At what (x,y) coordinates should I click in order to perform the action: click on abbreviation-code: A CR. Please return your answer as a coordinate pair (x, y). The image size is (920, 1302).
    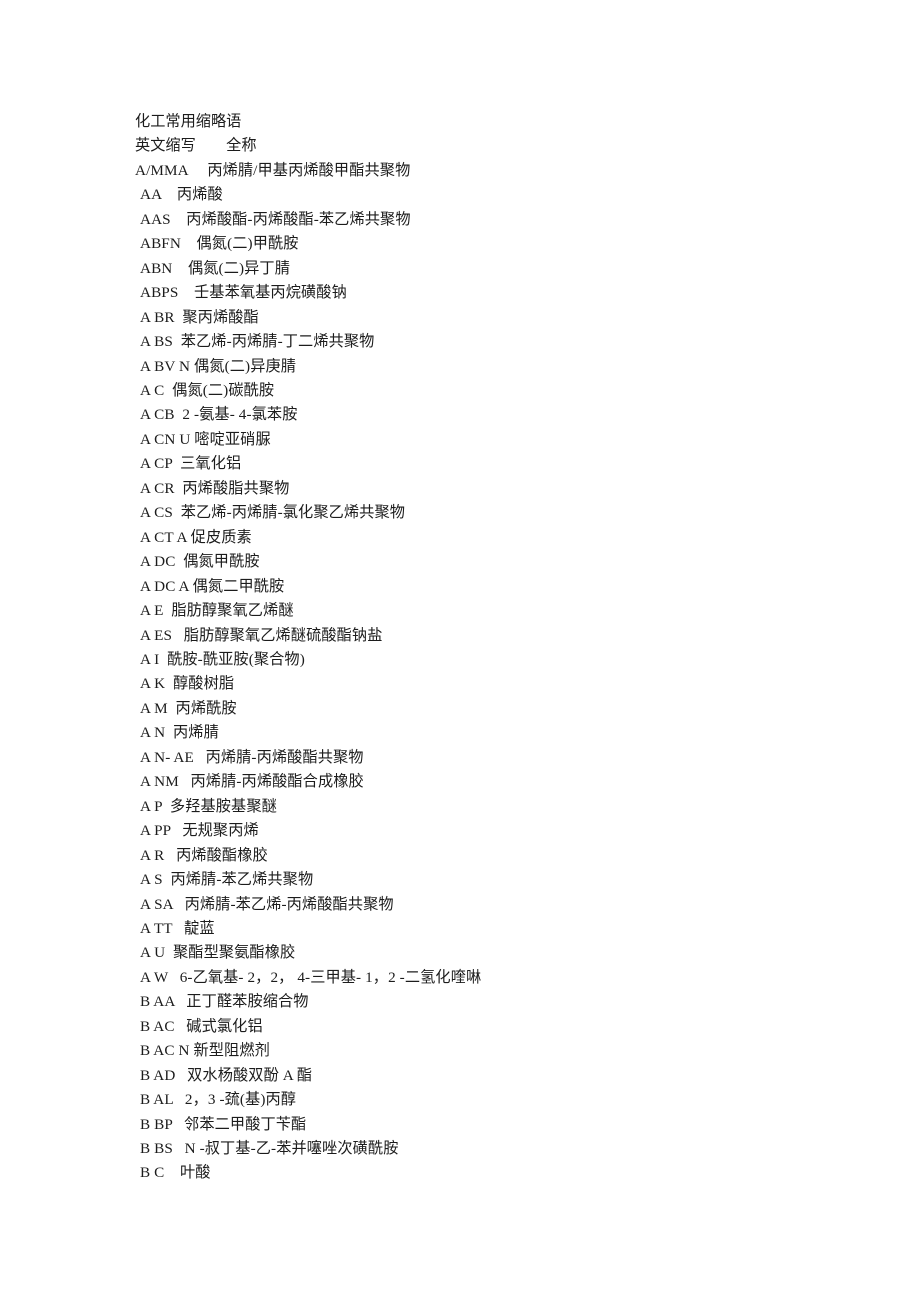
    Looking at the image, I should click on (157, 488).